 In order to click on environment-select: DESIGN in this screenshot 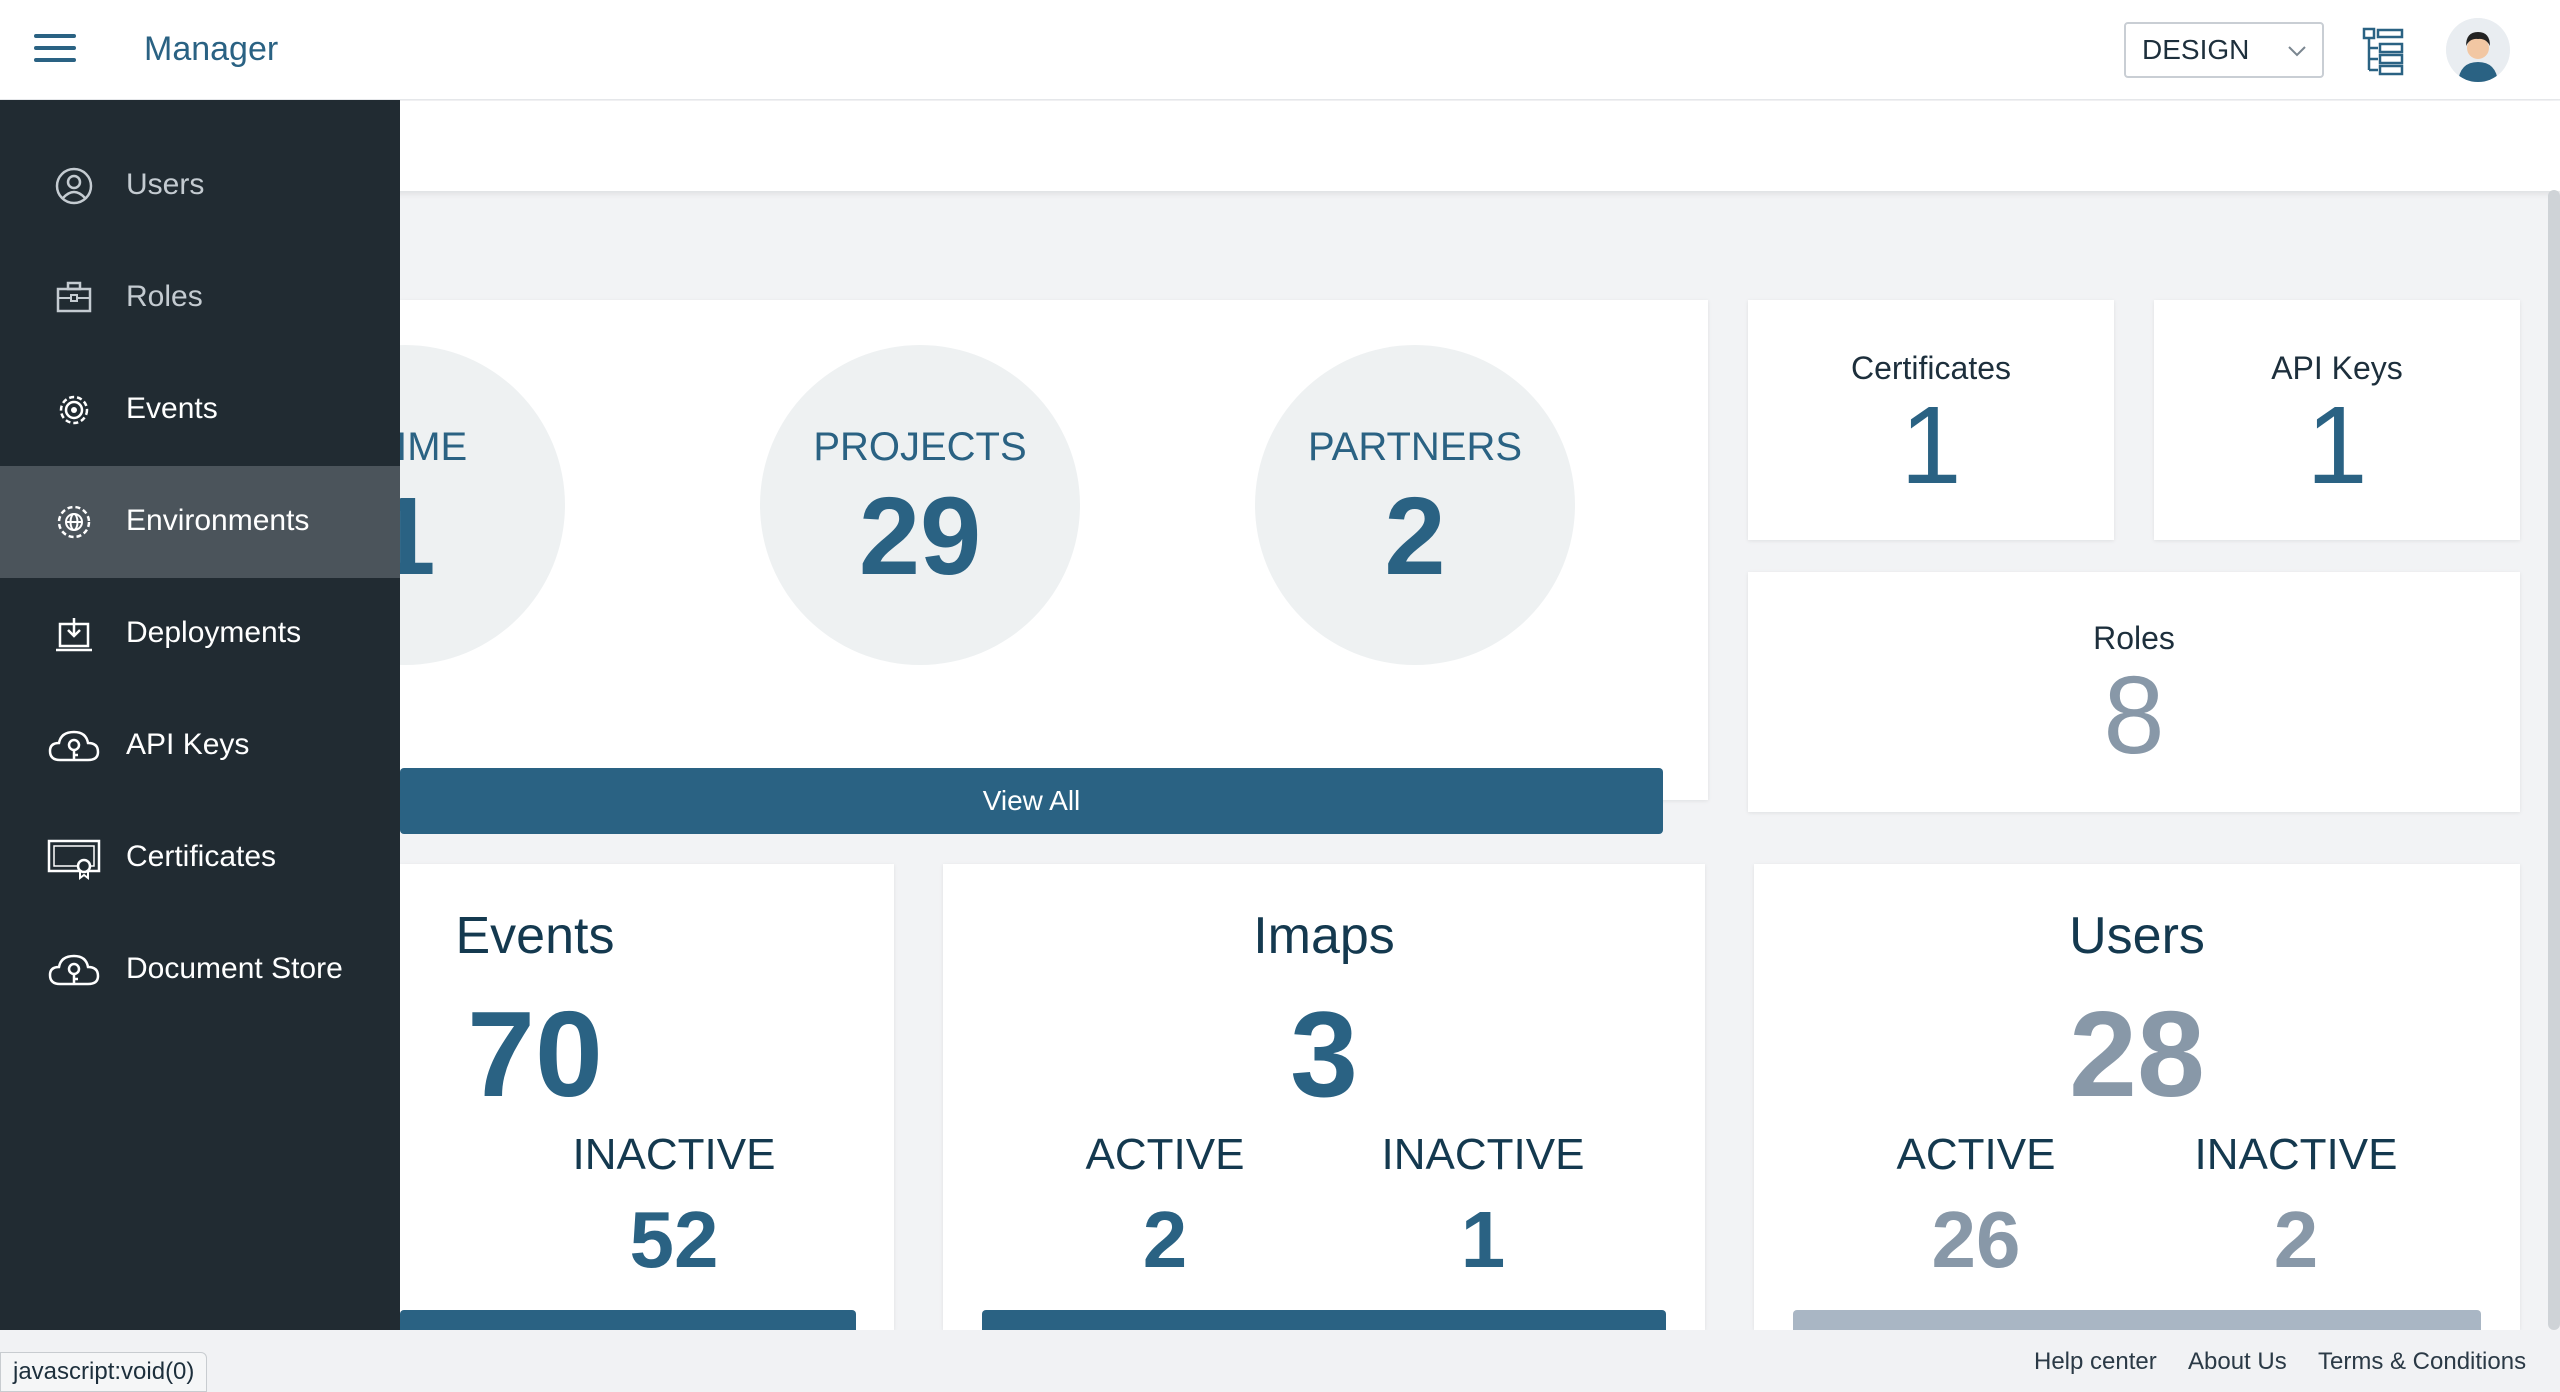, I will do `click(2224, 50)`.